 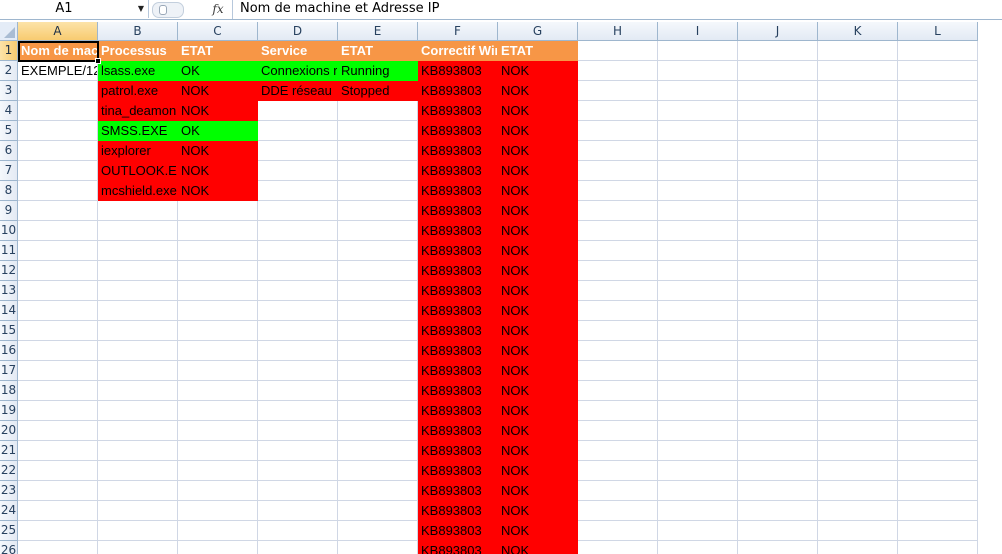 I want to click on column-header-j: J, so click(x=778, y=31).